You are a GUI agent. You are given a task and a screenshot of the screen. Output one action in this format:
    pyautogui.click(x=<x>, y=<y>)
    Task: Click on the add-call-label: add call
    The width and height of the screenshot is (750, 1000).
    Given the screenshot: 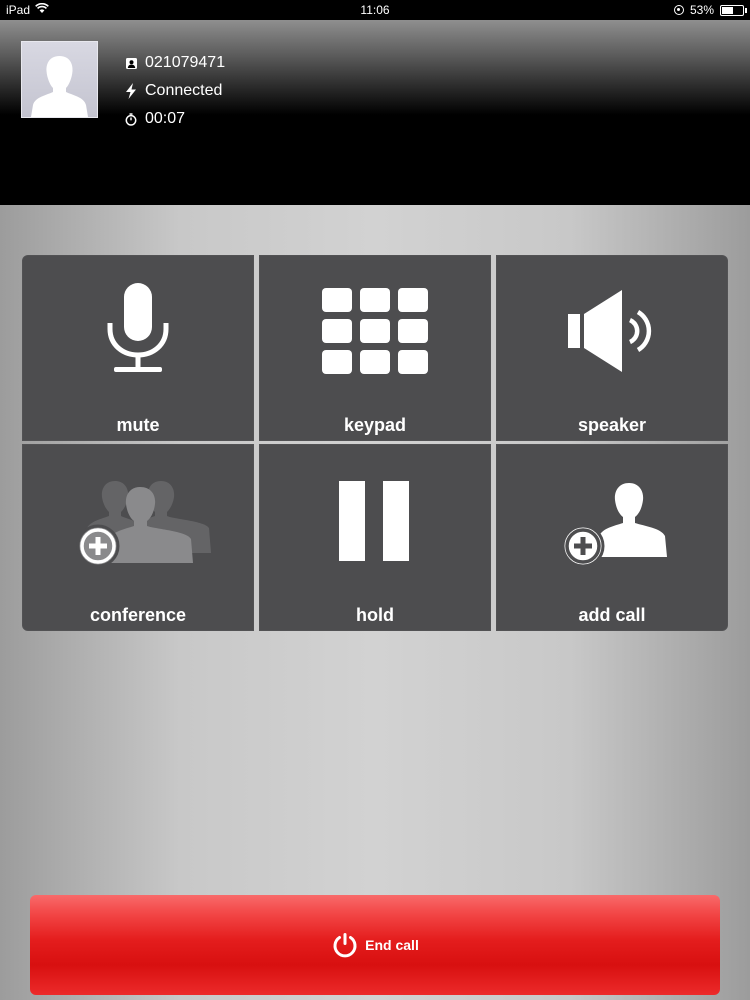 What is the action you would take?
    pyautogui.click(x=612, y=615)
    